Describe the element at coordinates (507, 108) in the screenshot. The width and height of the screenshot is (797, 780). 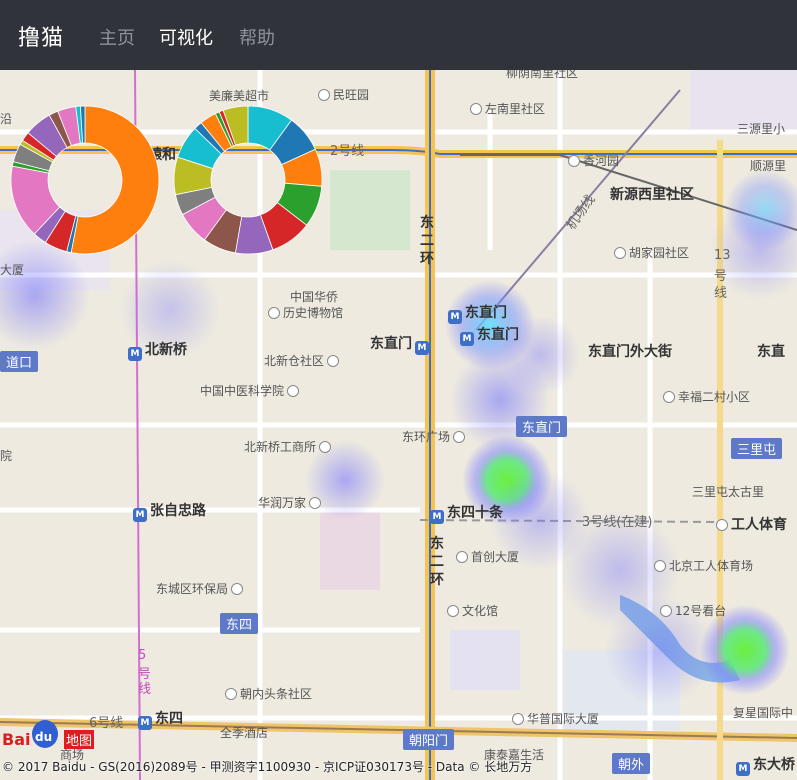
I see `map-label: 左南里社区` at that location.